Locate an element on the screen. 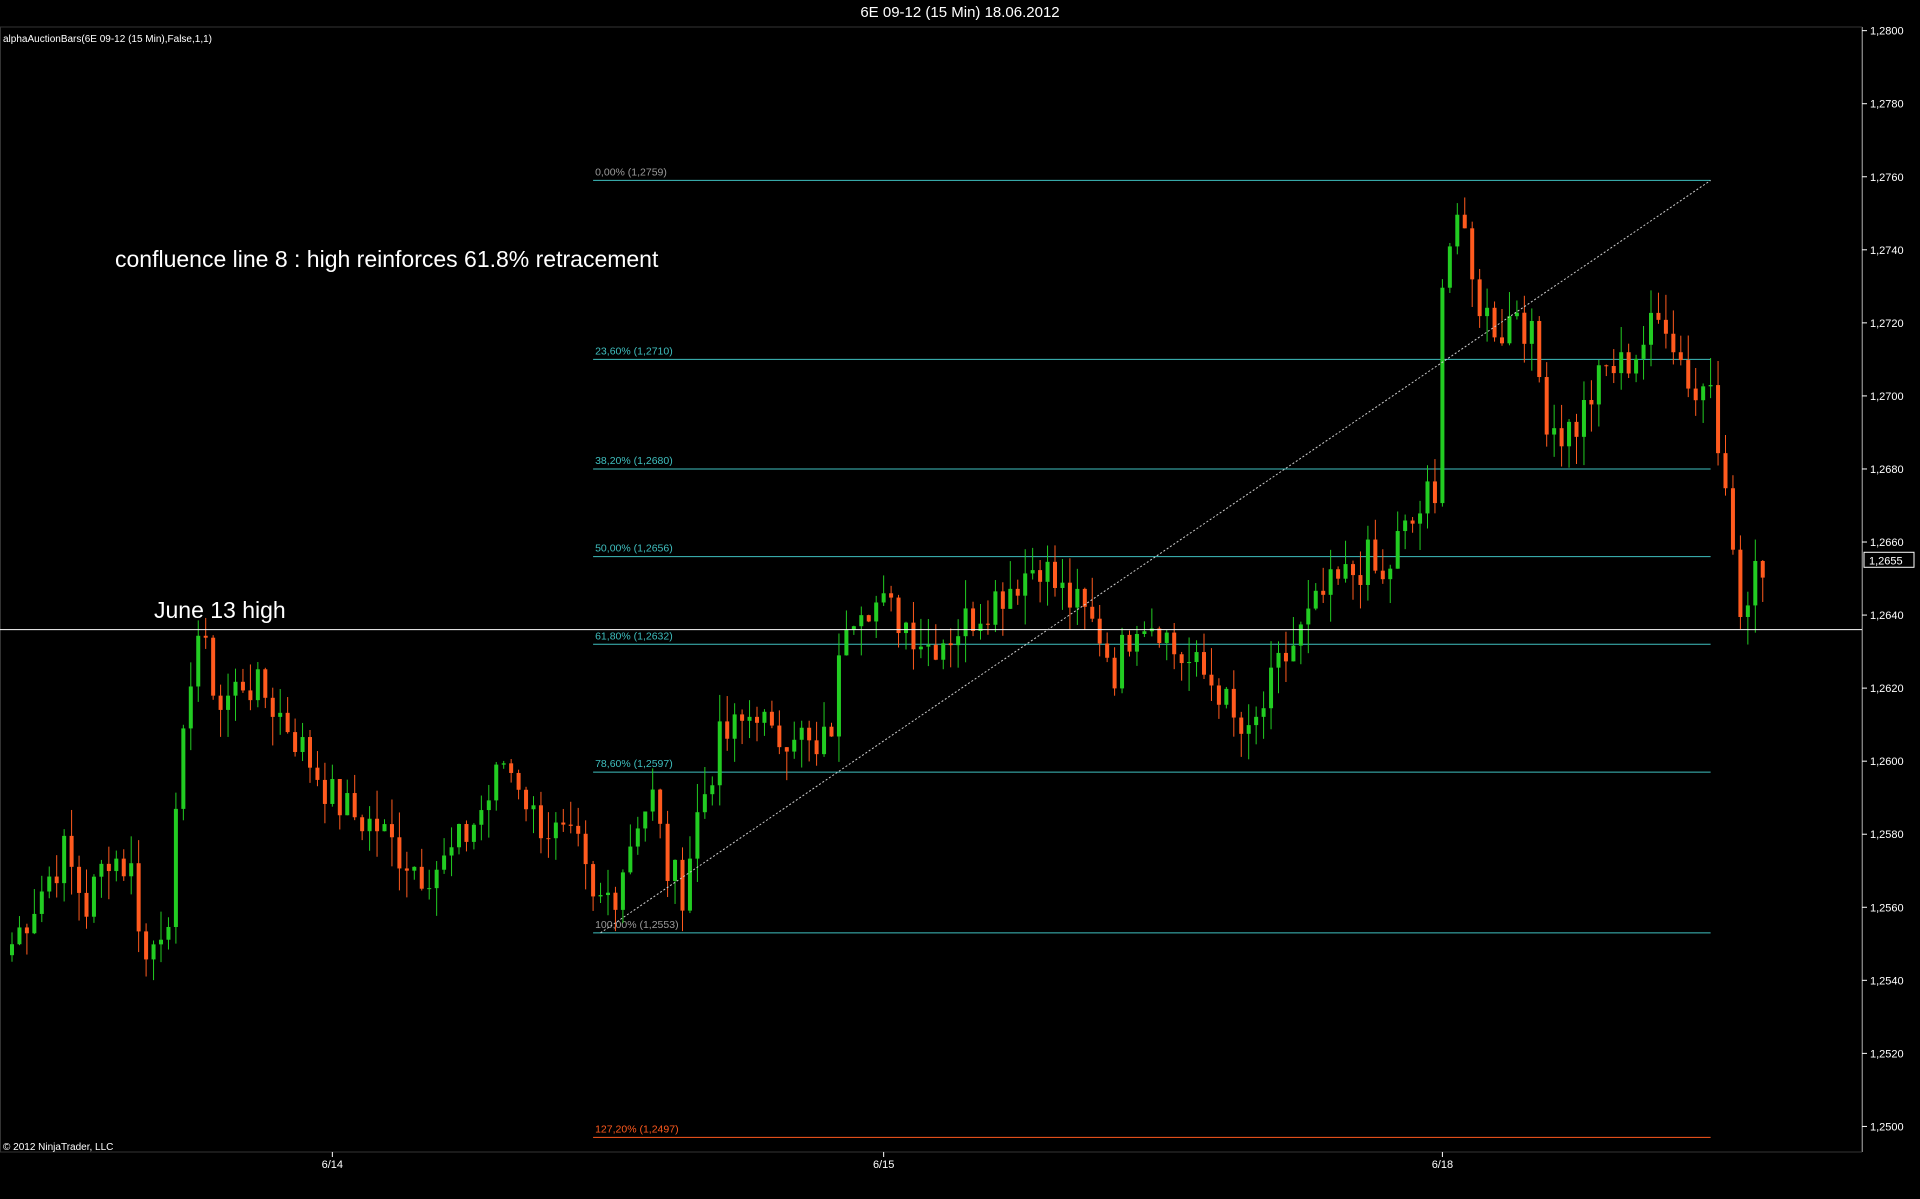 The image size is (1920, 1199). price-tick-label: 1,2620 is located at coordinates (1887, 689).